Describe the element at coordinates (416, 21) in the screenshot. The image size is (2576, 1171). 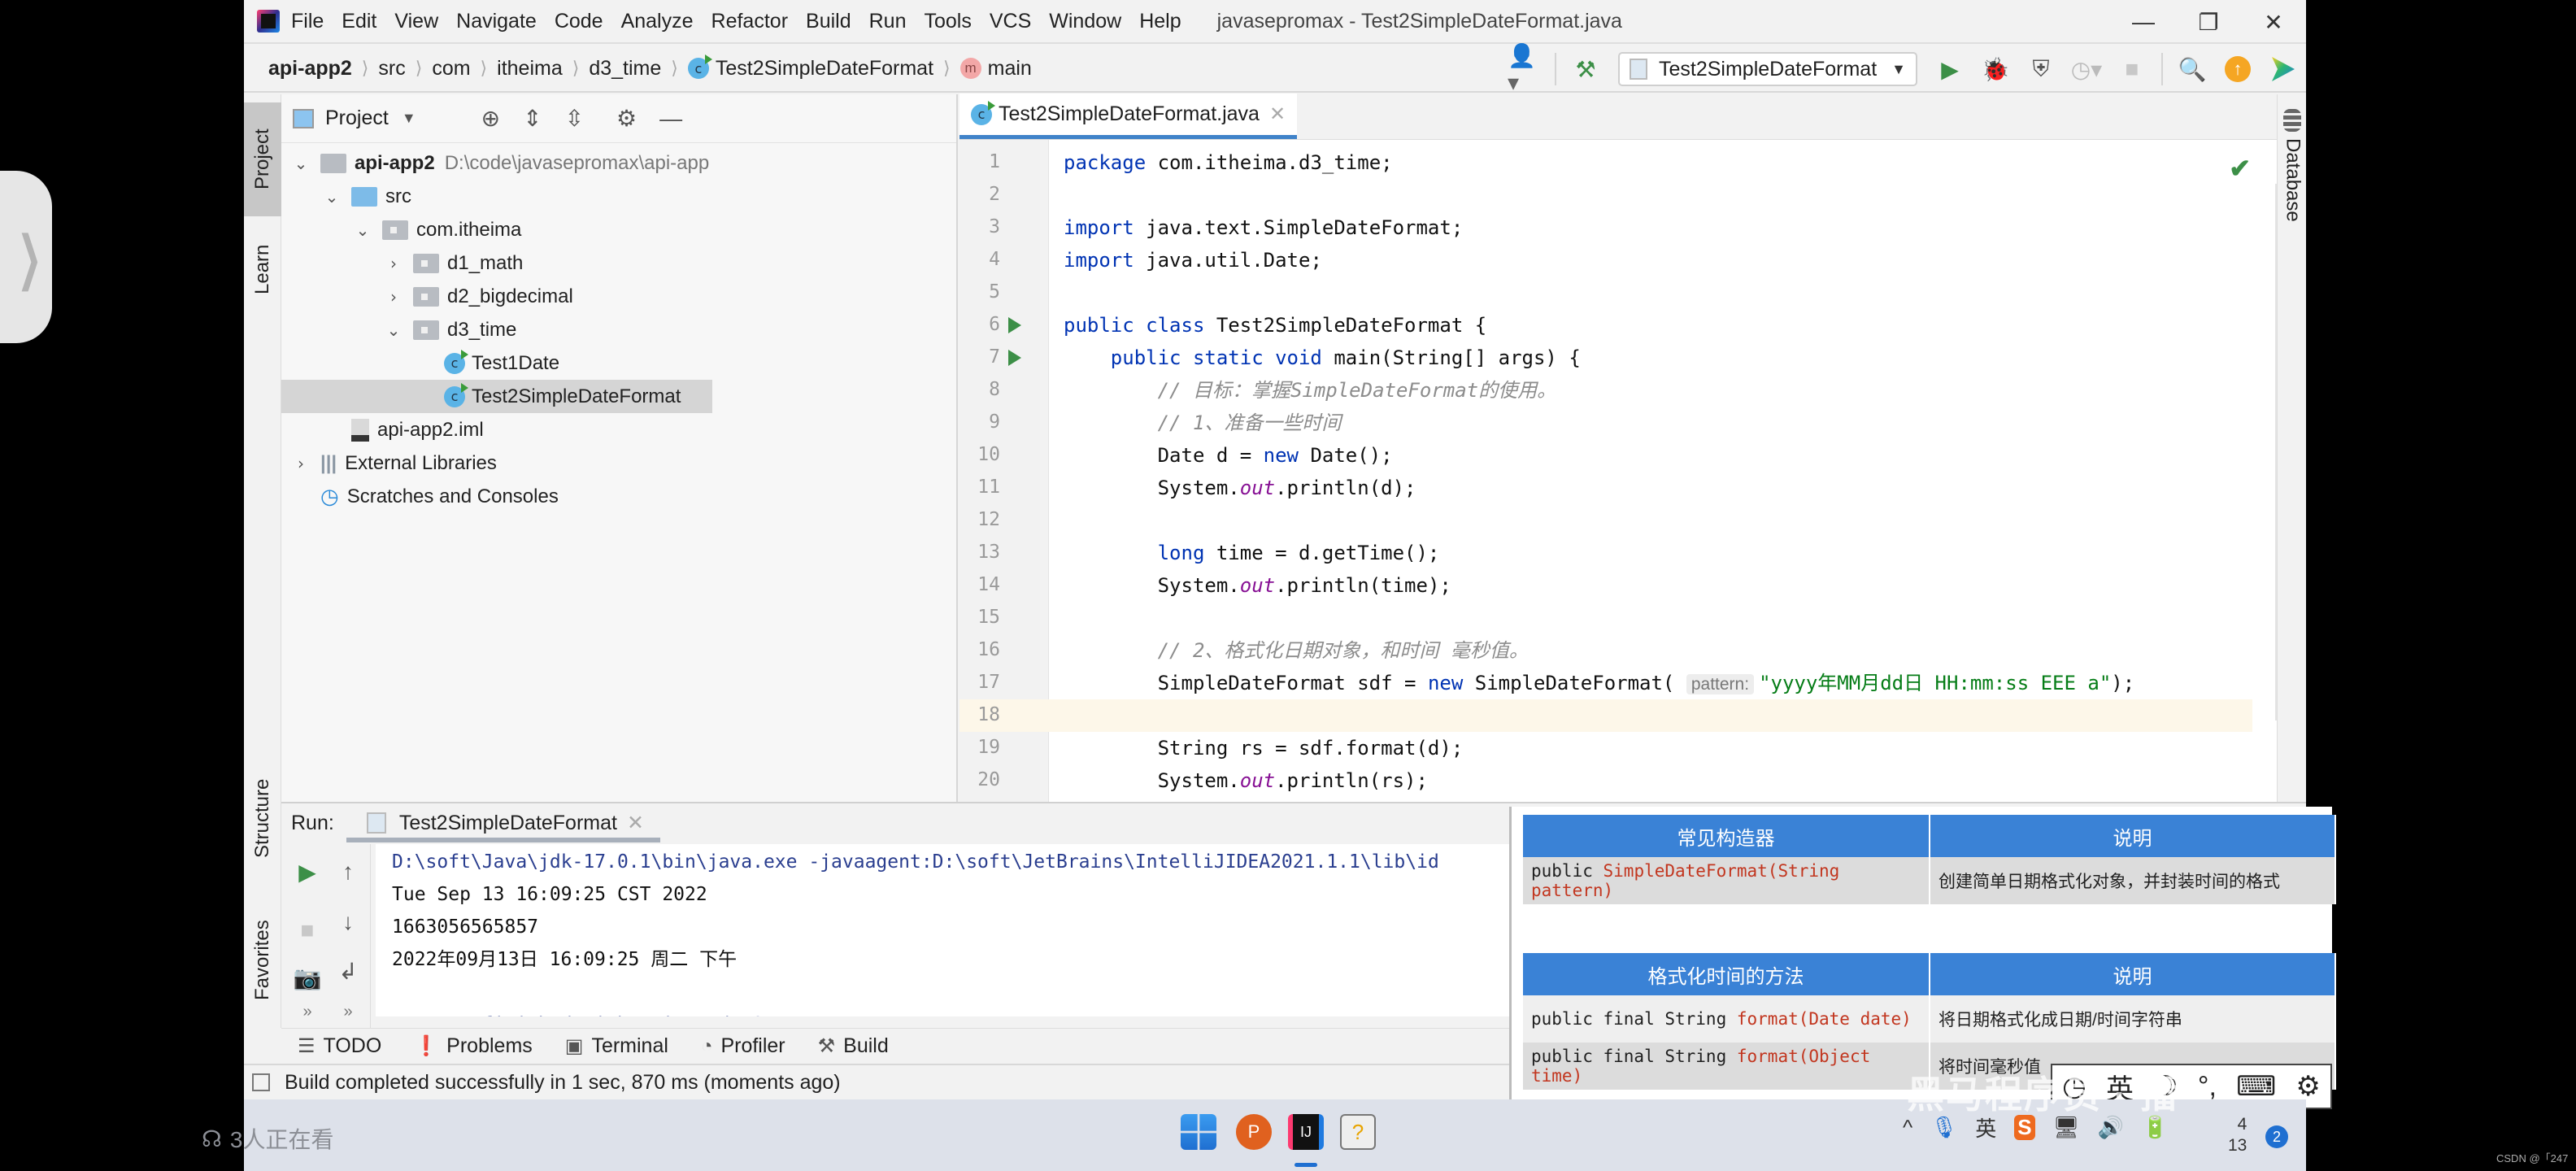
I see `menu-view: View` at that location.